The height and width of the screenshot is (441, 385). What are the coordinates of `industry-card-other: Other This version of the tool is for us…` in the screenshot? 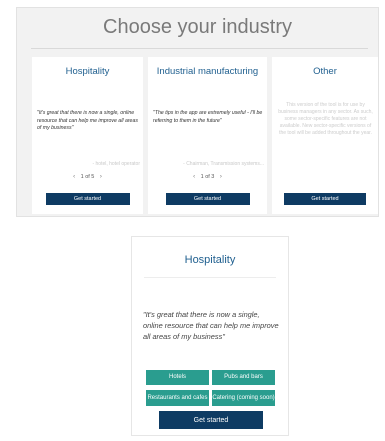 It's located at (325, 135).